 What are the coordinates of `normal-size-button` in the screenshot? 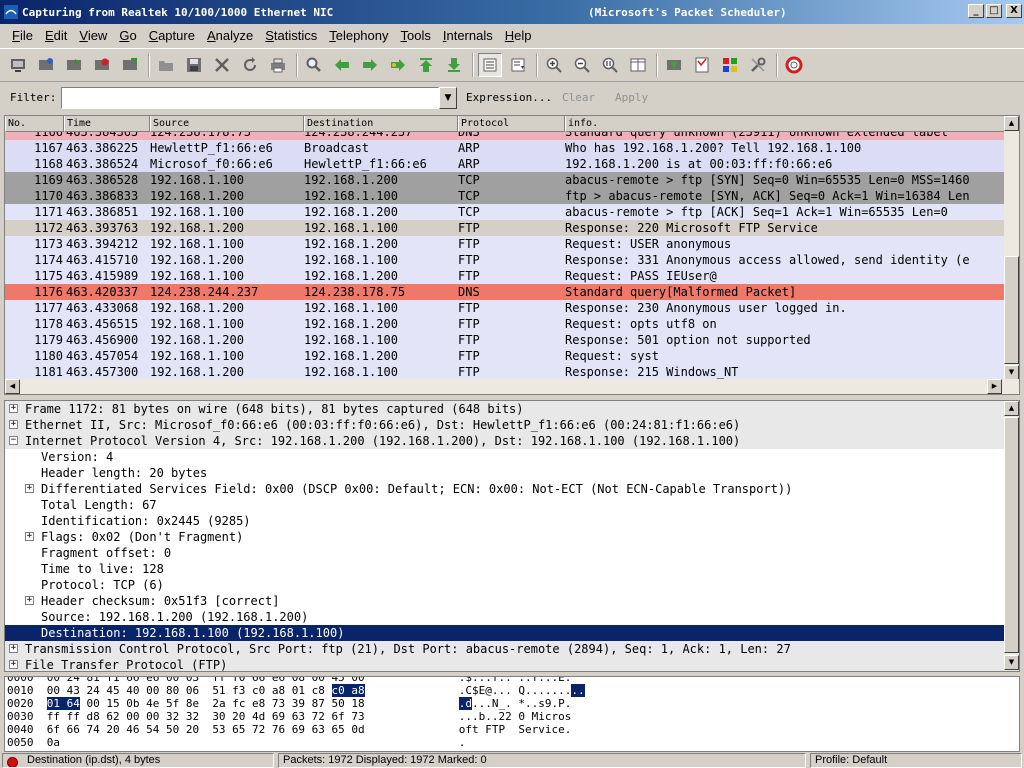 It's located at (610, 65).